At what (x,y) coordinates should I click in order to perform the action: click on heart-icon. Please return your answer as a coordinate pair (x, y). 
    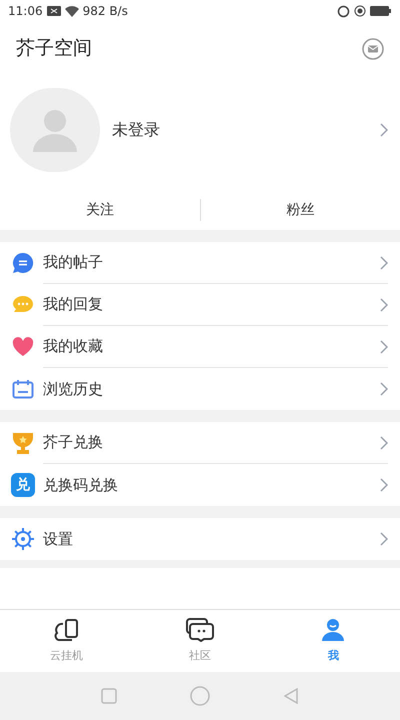
    Looking at the image, I should click on (23, 347).